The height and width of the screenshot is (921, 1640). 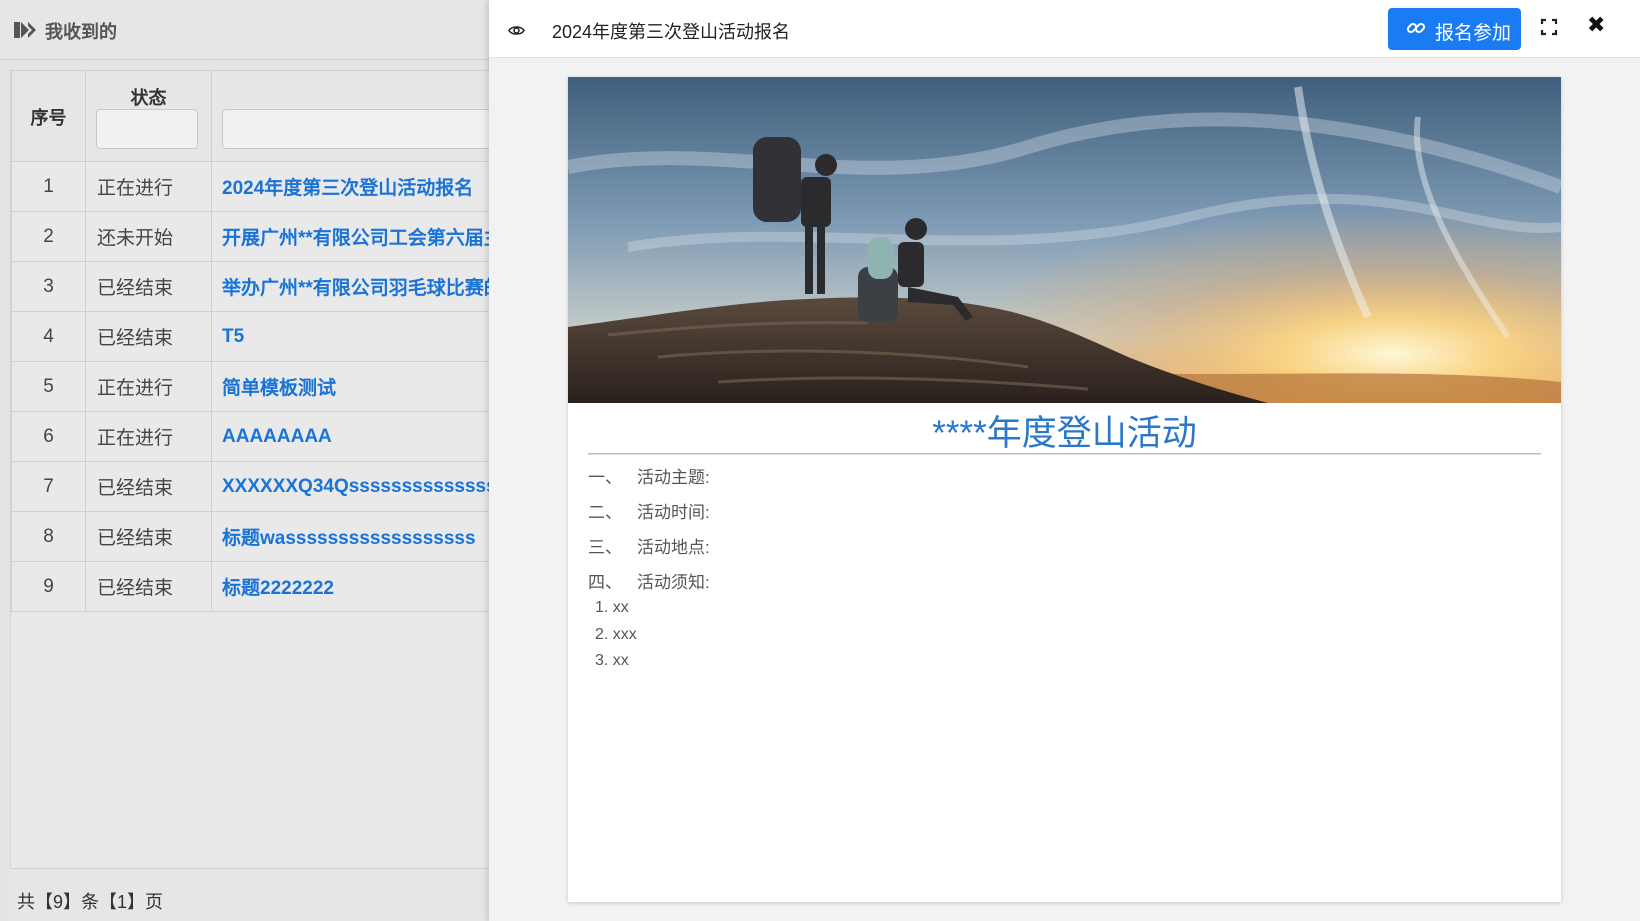 I want to click on row-number: 2, so click(x=48, y=236).